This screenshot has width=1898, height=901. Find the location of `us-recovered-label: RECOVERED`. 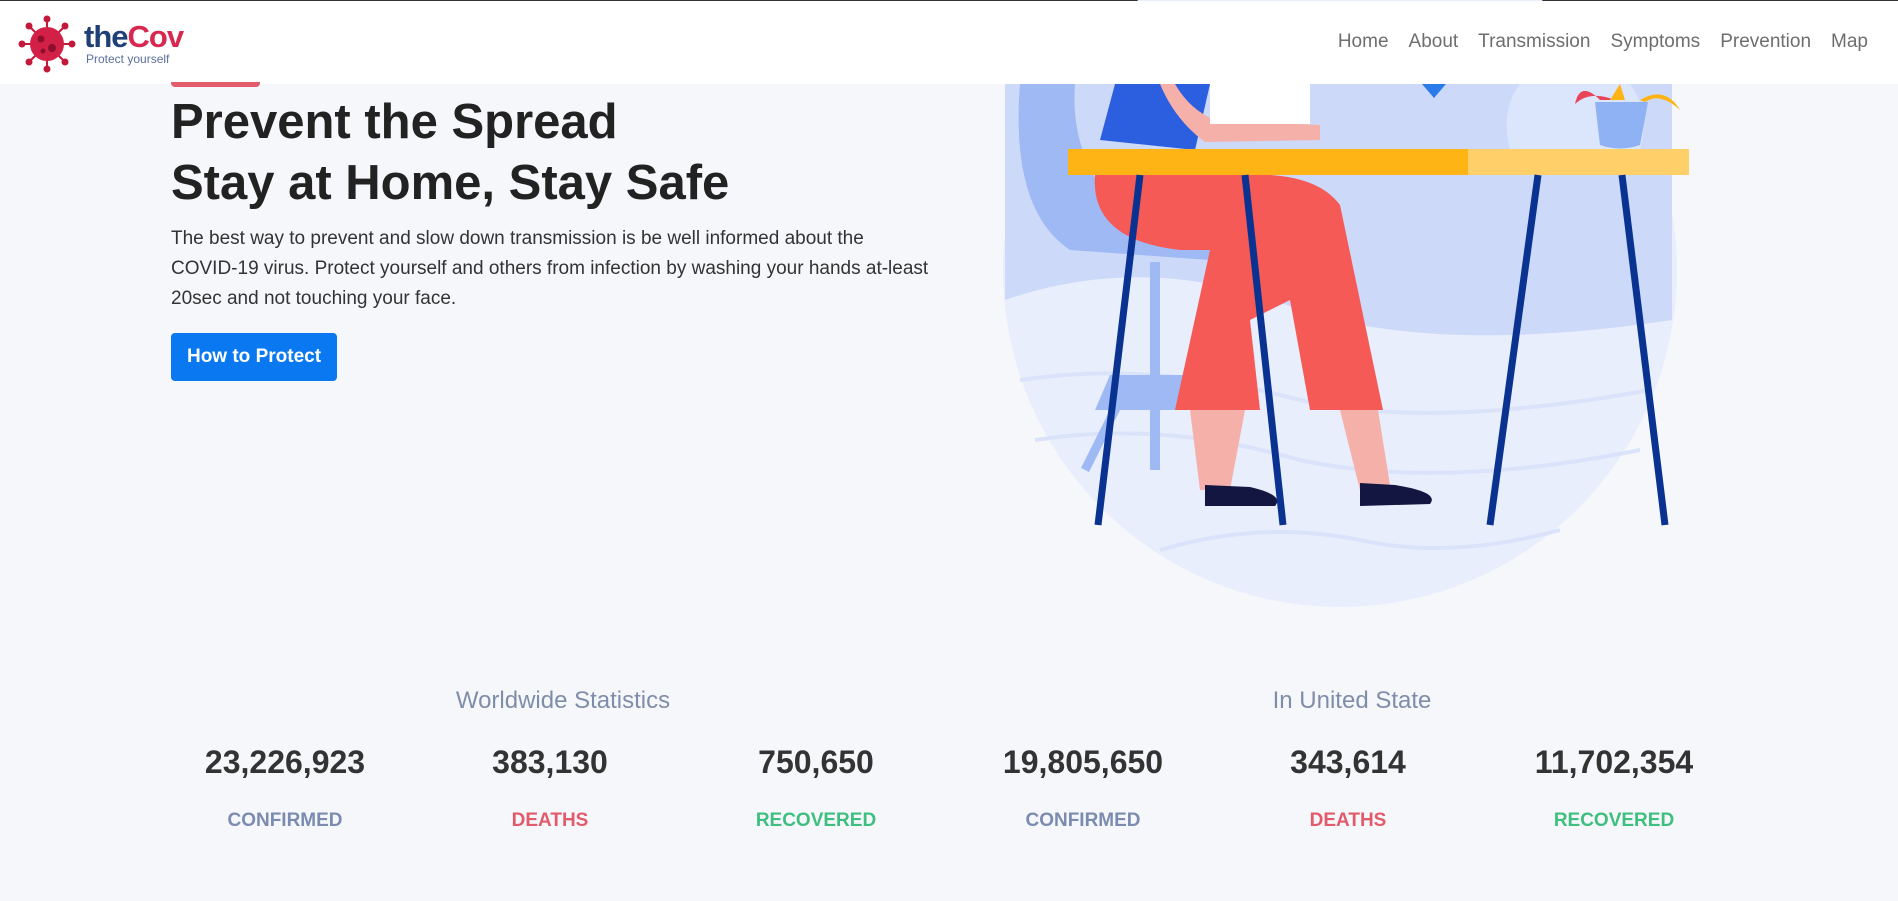

us-recovered-label: RECOVERED is located at coordinates (1614, 820).